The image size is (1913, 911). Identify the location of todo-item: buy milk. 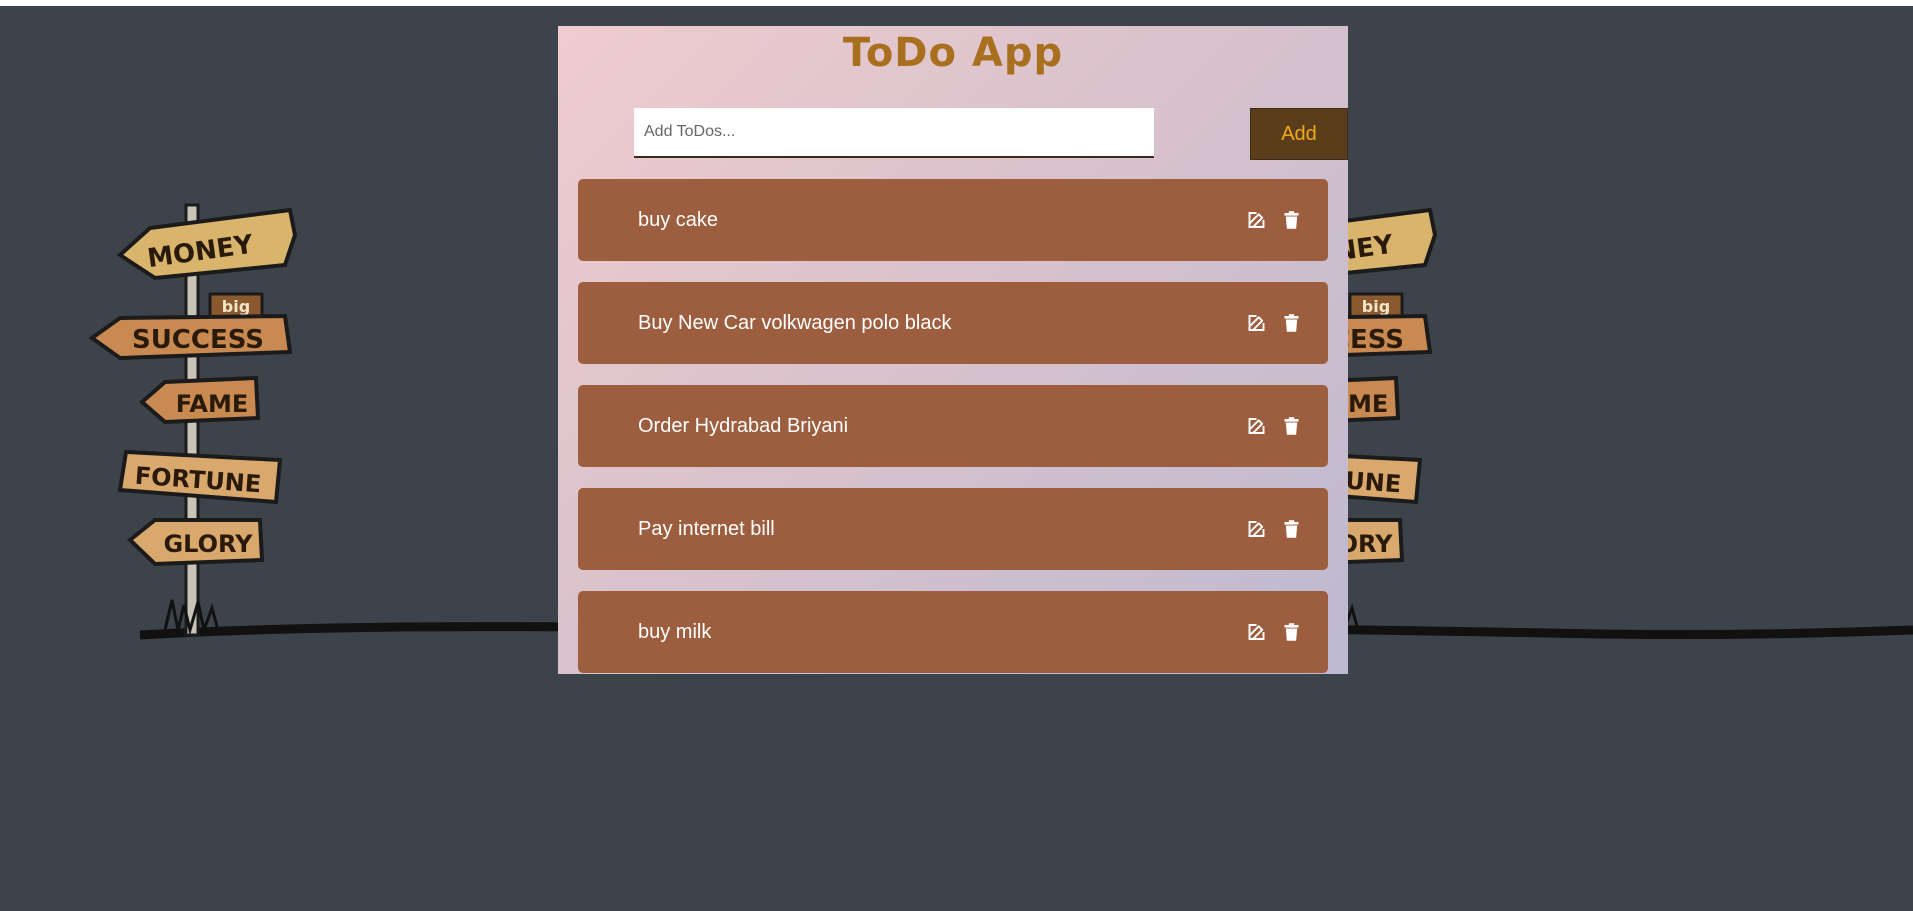
(953, 632).